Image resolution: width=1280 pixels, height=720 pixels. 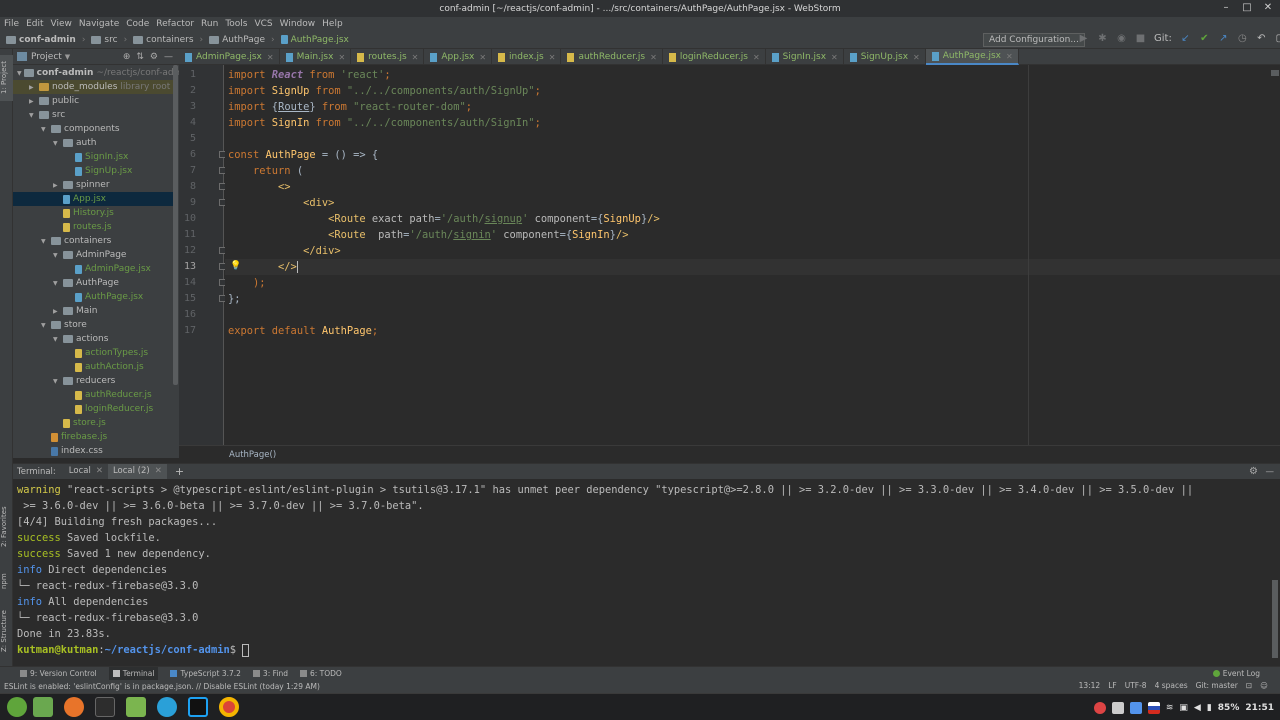 I want to click on locate-icon: ⊕, so click(x=127, y=57).